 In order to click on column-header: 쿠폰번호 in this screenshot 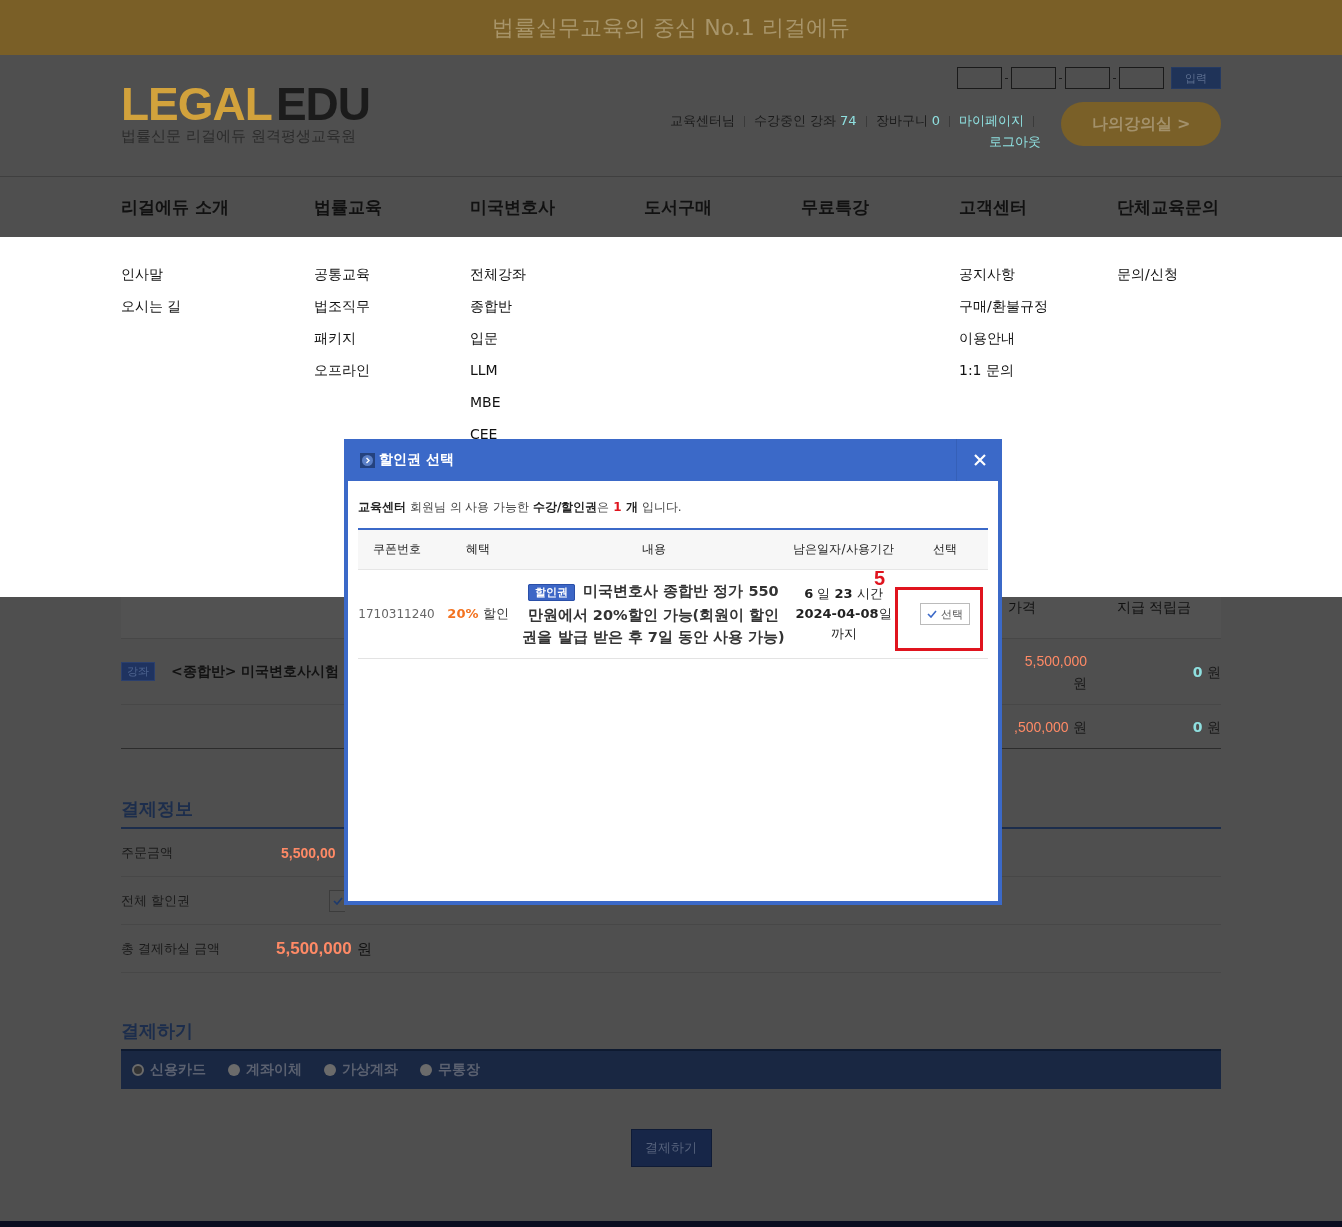, I will do `click(396, 549)`.